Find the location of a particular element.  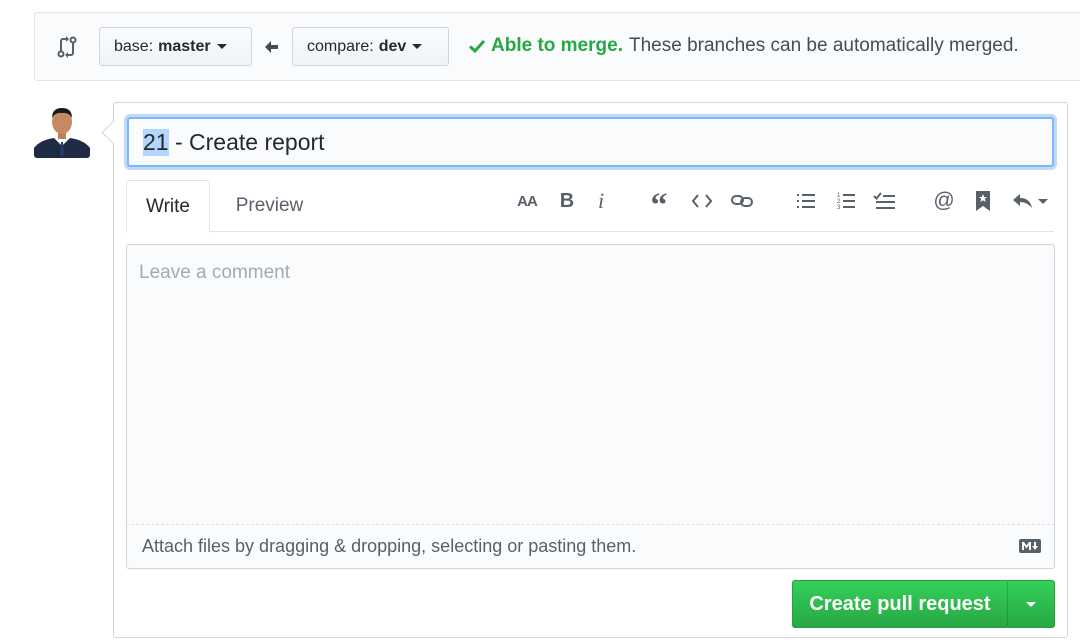

tab-write: Write is located at coordinates (168, 206).